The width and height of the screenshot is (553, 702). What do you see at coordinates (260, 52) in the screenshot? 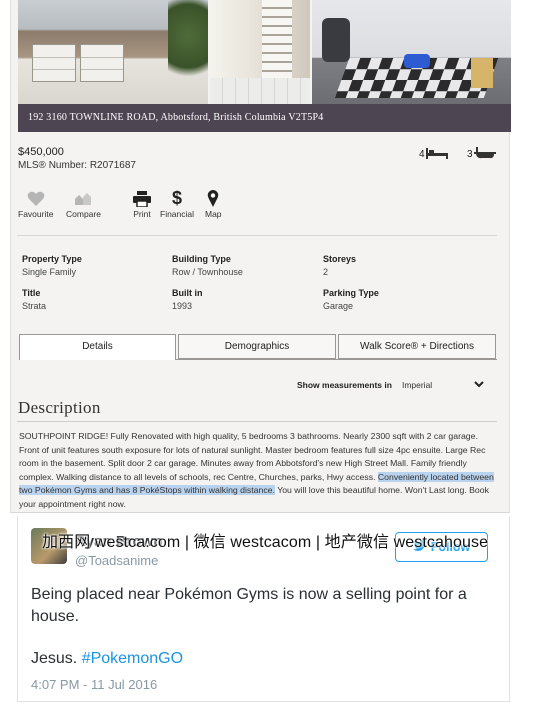
I see `photo-stairs` at bounding box center [260, 52].